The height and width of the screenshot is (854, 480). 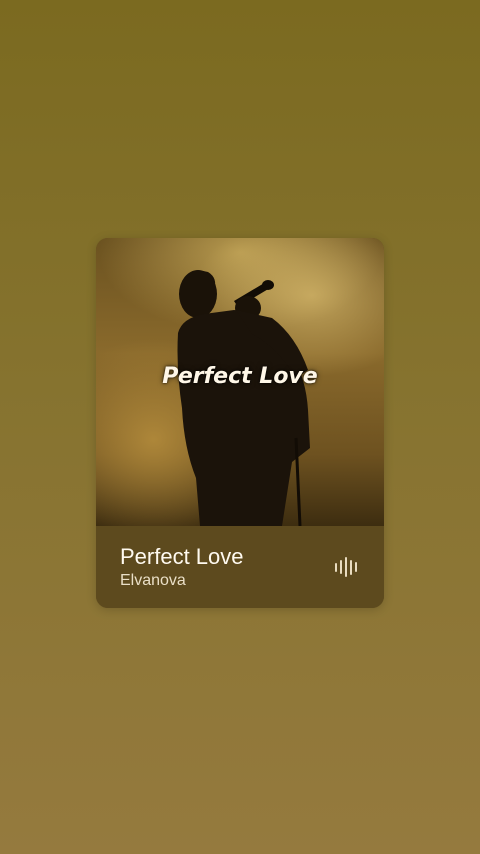 What do you see at coordinates (153, 580) in the screenshot?
I see `artist-name: Elvanova` at bounding box center [153, 580].